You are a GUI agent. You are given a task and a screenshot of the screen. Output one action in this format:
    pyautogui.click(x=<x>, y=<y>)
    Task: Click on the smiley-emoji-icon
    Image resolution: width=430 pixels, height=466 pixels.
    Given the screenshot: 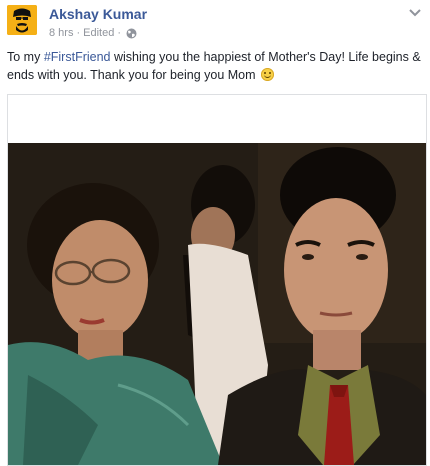 What is the action you would take?
    pyautogui.click(x=268, y=74)
    